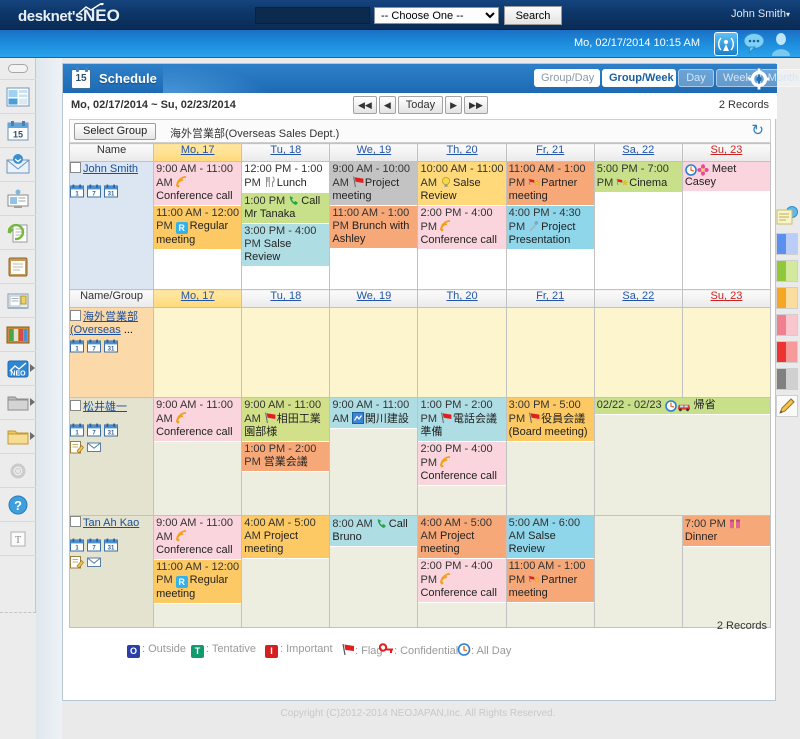 The height and width of the screenshot is (739, 800). I want to click on sidebar-item-help: ?, so click(18, 505).